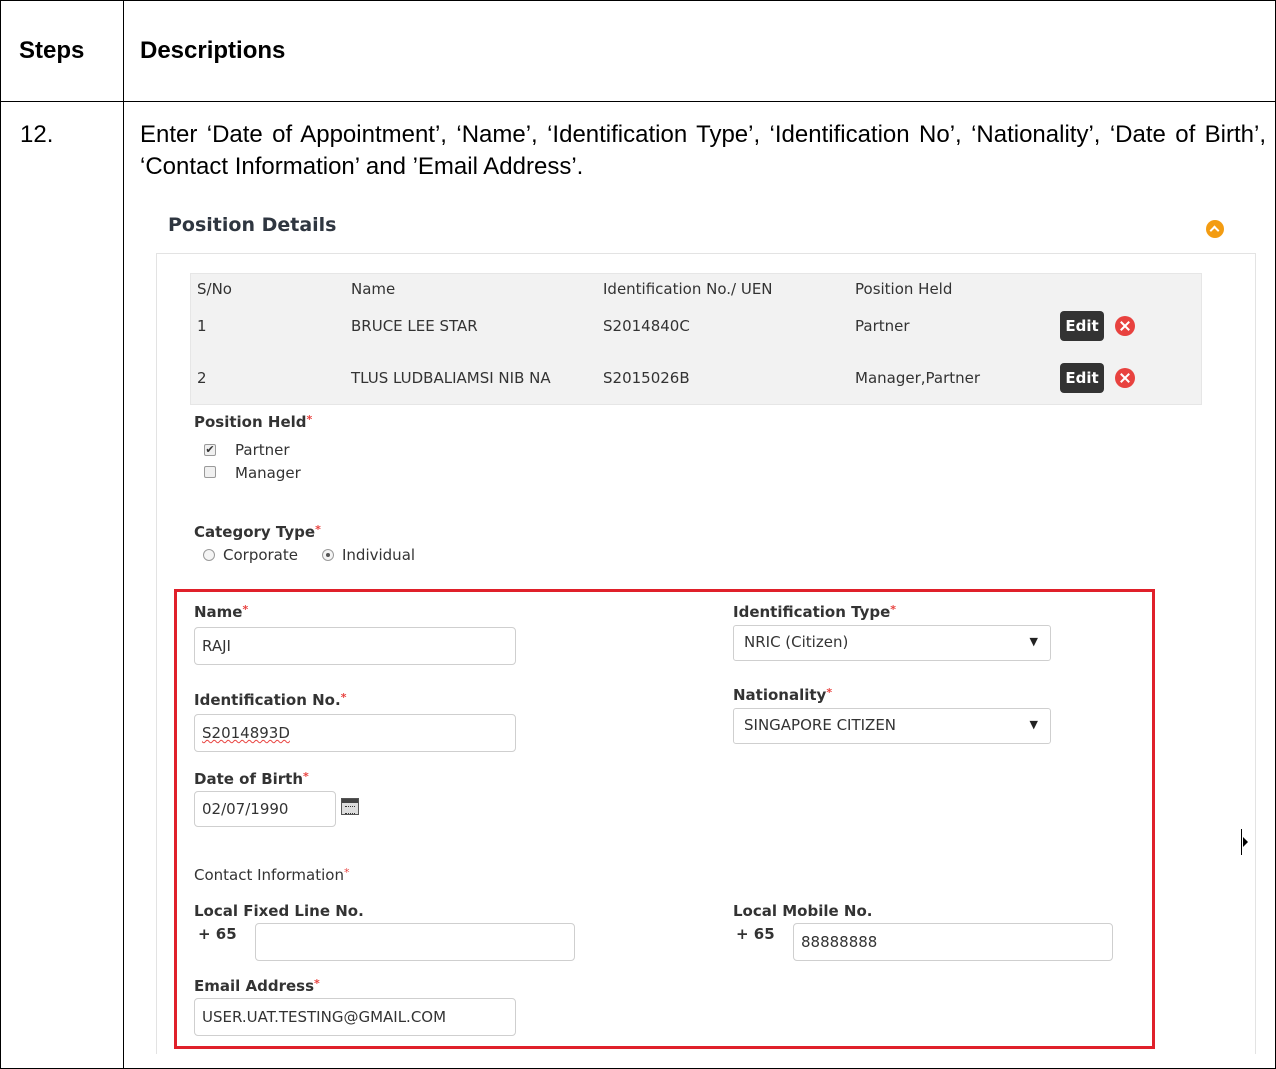  I want to click on identification-no-value: S2014893D, so click(246, 733).